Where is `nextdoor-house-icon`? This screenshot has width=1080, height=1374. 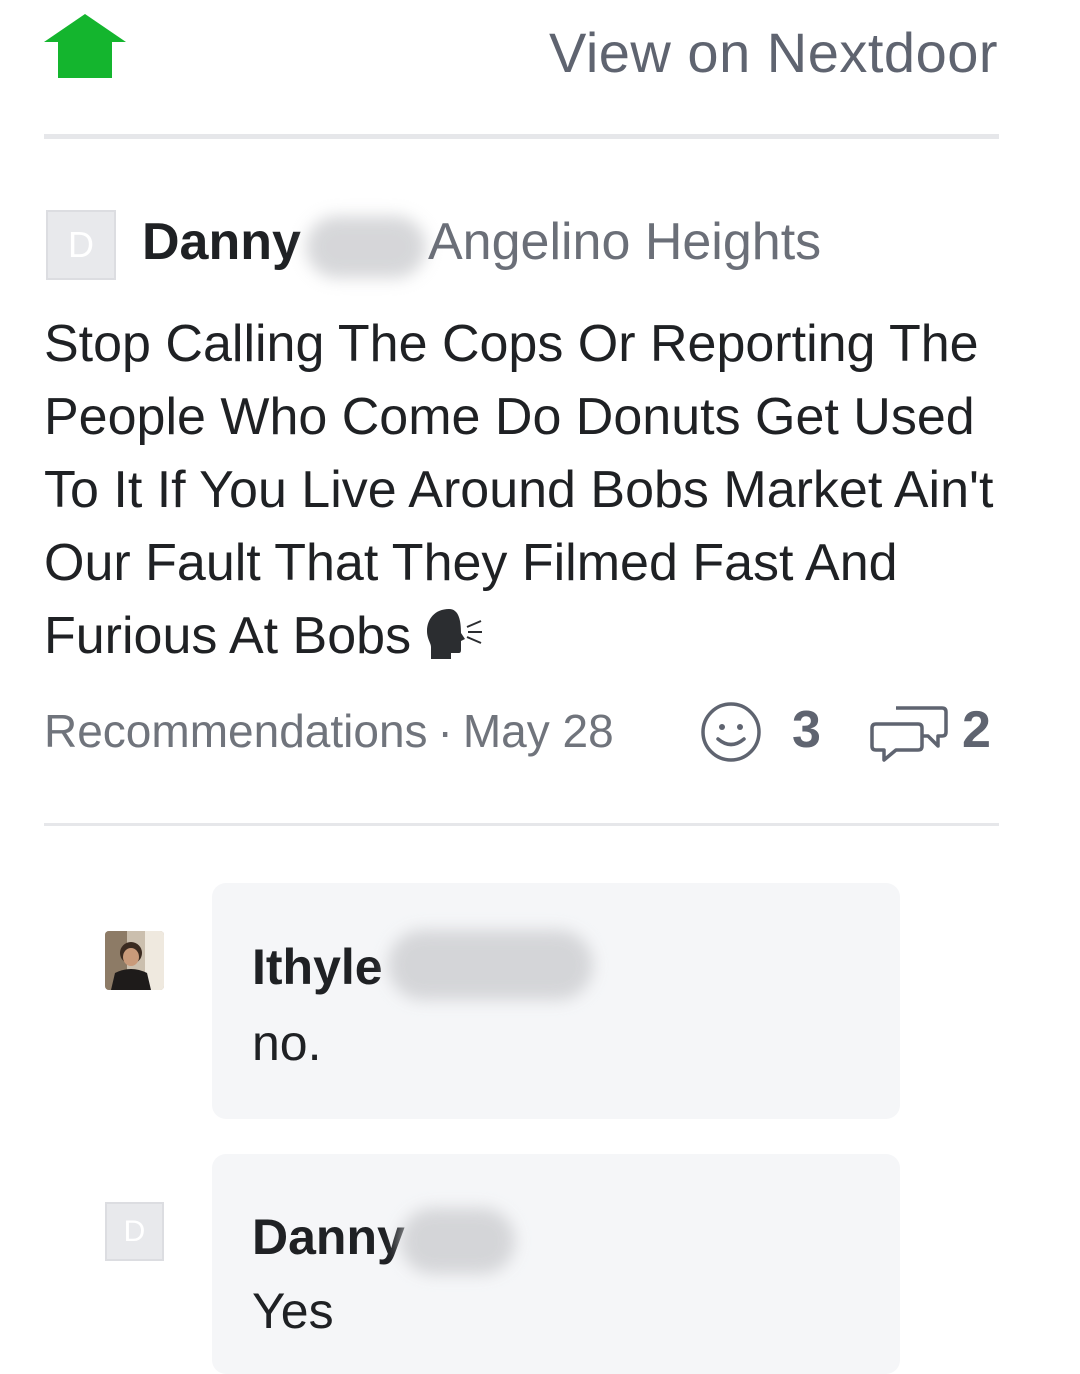 nextdoor-house-icon is located at coordinates (85, 46).